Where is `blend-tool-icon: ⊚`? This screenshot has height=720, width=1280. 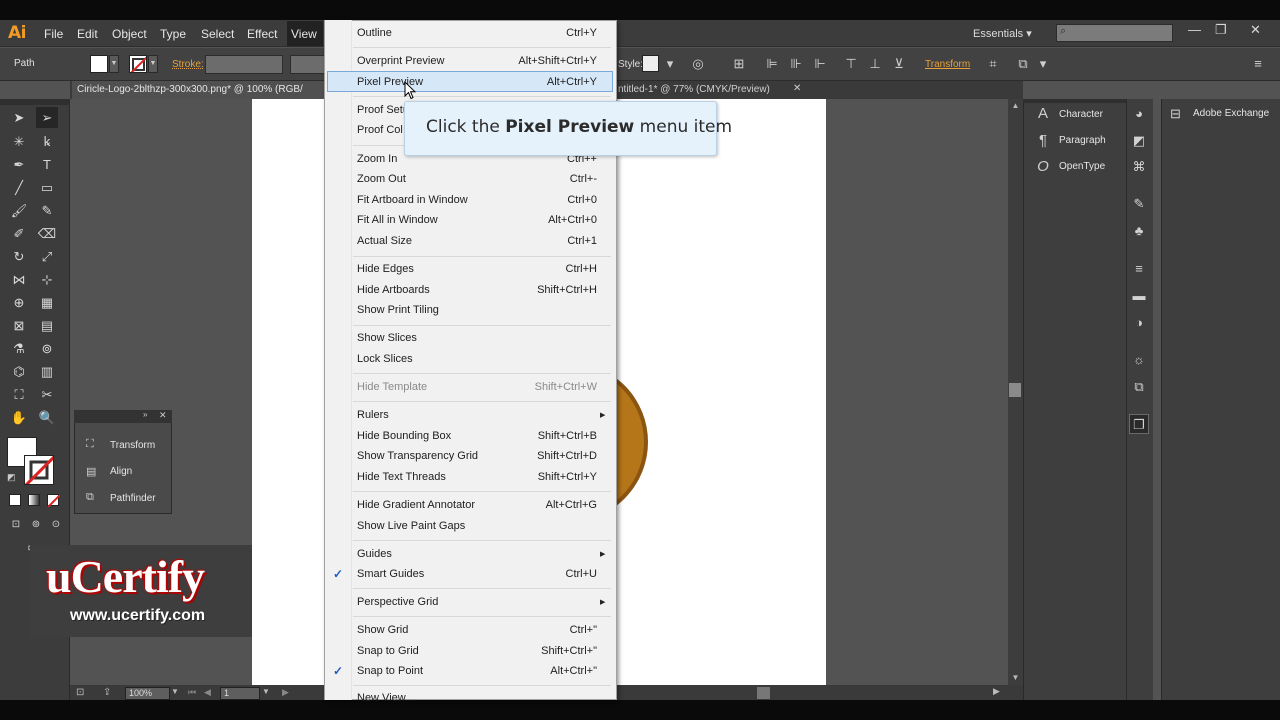 blend-tool-icon: ⊚ is located at coordinates (47, 348).